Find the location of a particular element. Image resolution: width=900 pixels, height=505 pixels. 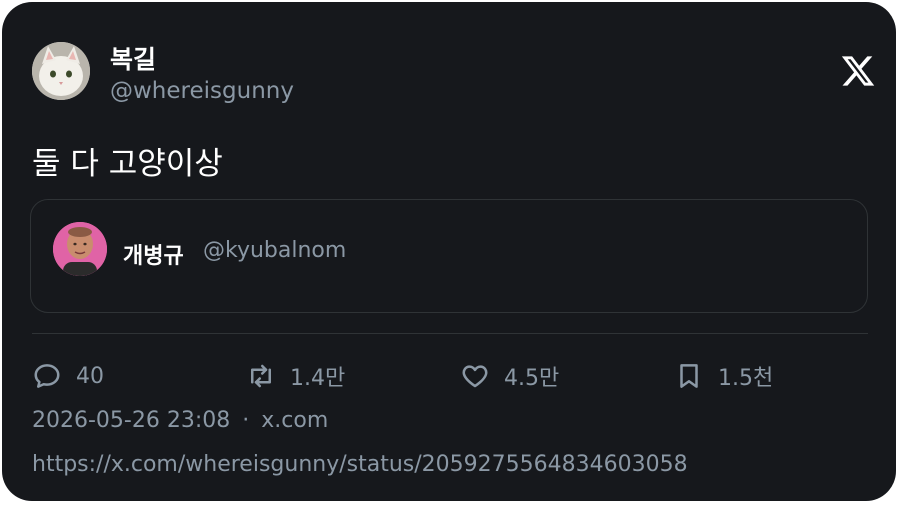

tweet-meta: 2026-05-26 23:08 · x.com is located at coordinates (180, 420).